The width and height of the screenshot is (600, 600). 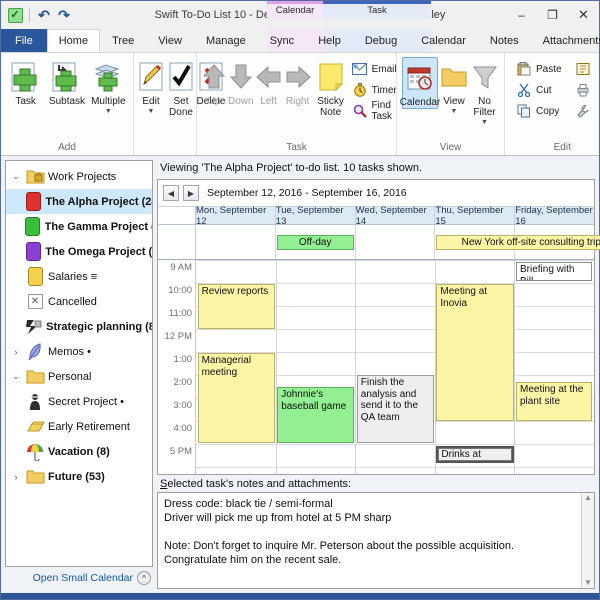 I want to click on funnel-icon, so click(x=485, y=77).